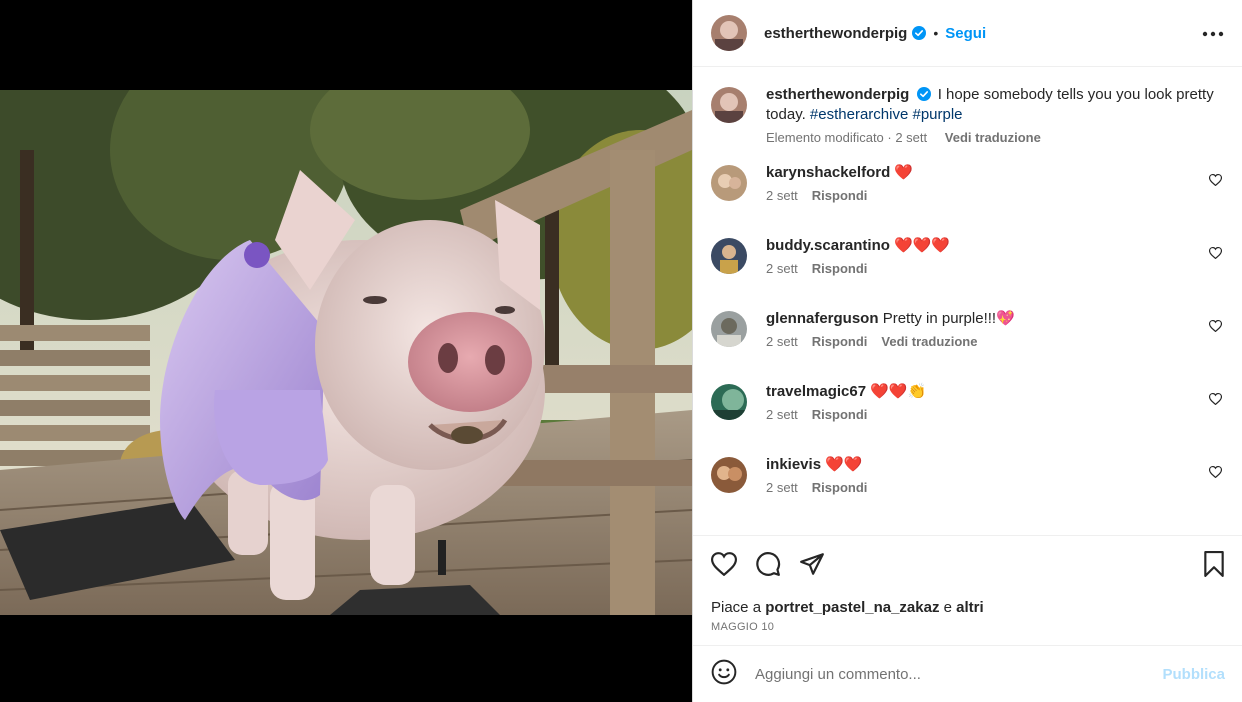 This screenshot has width=1242, height=702. I want to click on share-icon, so click(812, 566).